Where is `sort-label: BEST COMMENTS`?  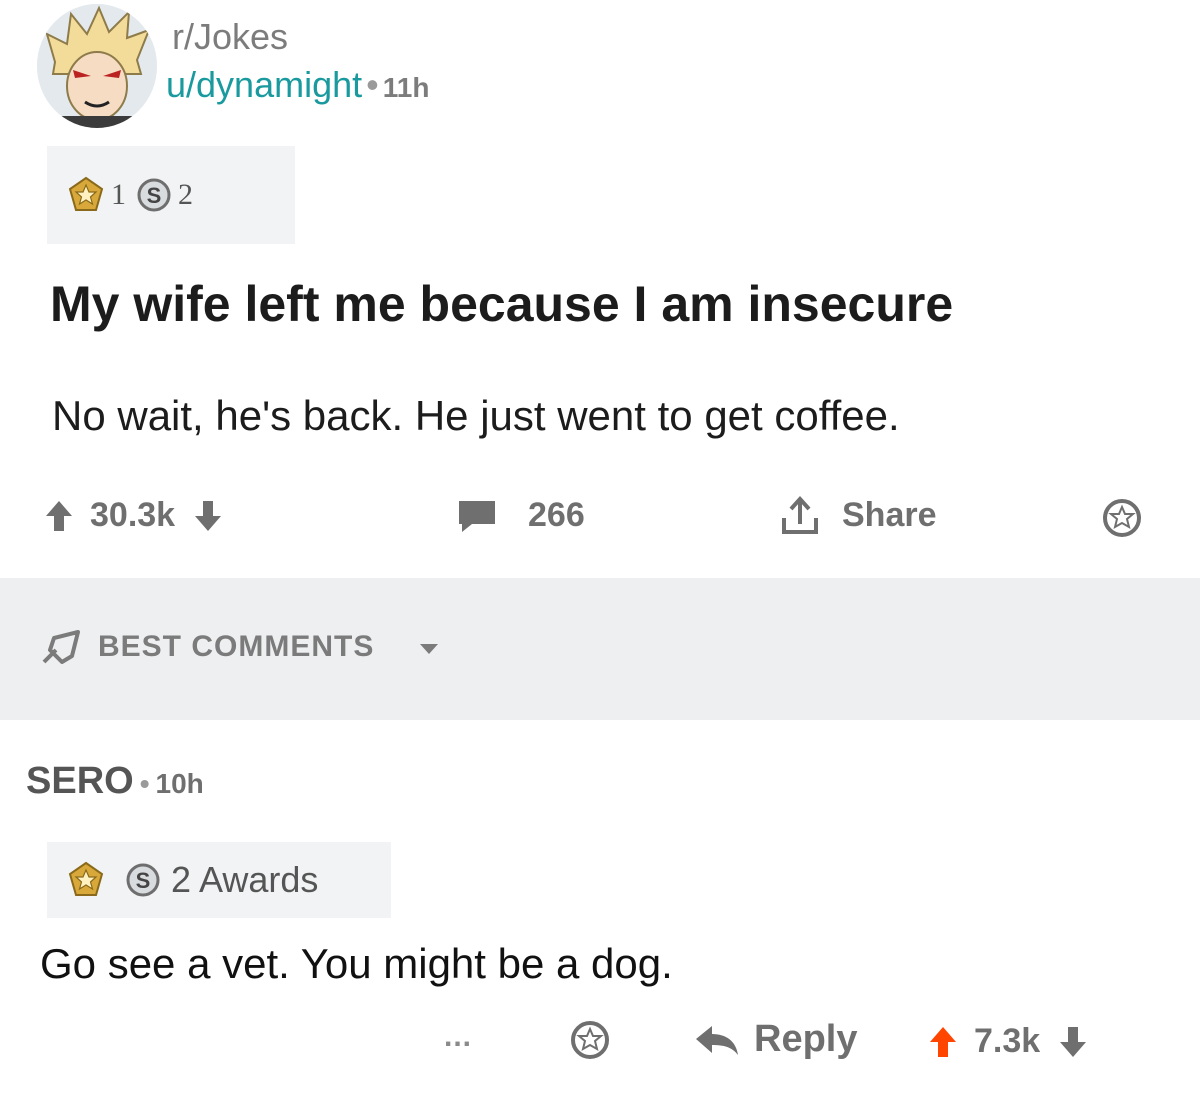 sort-label: BEST COMMENTS is located at coordinates (236, 646).